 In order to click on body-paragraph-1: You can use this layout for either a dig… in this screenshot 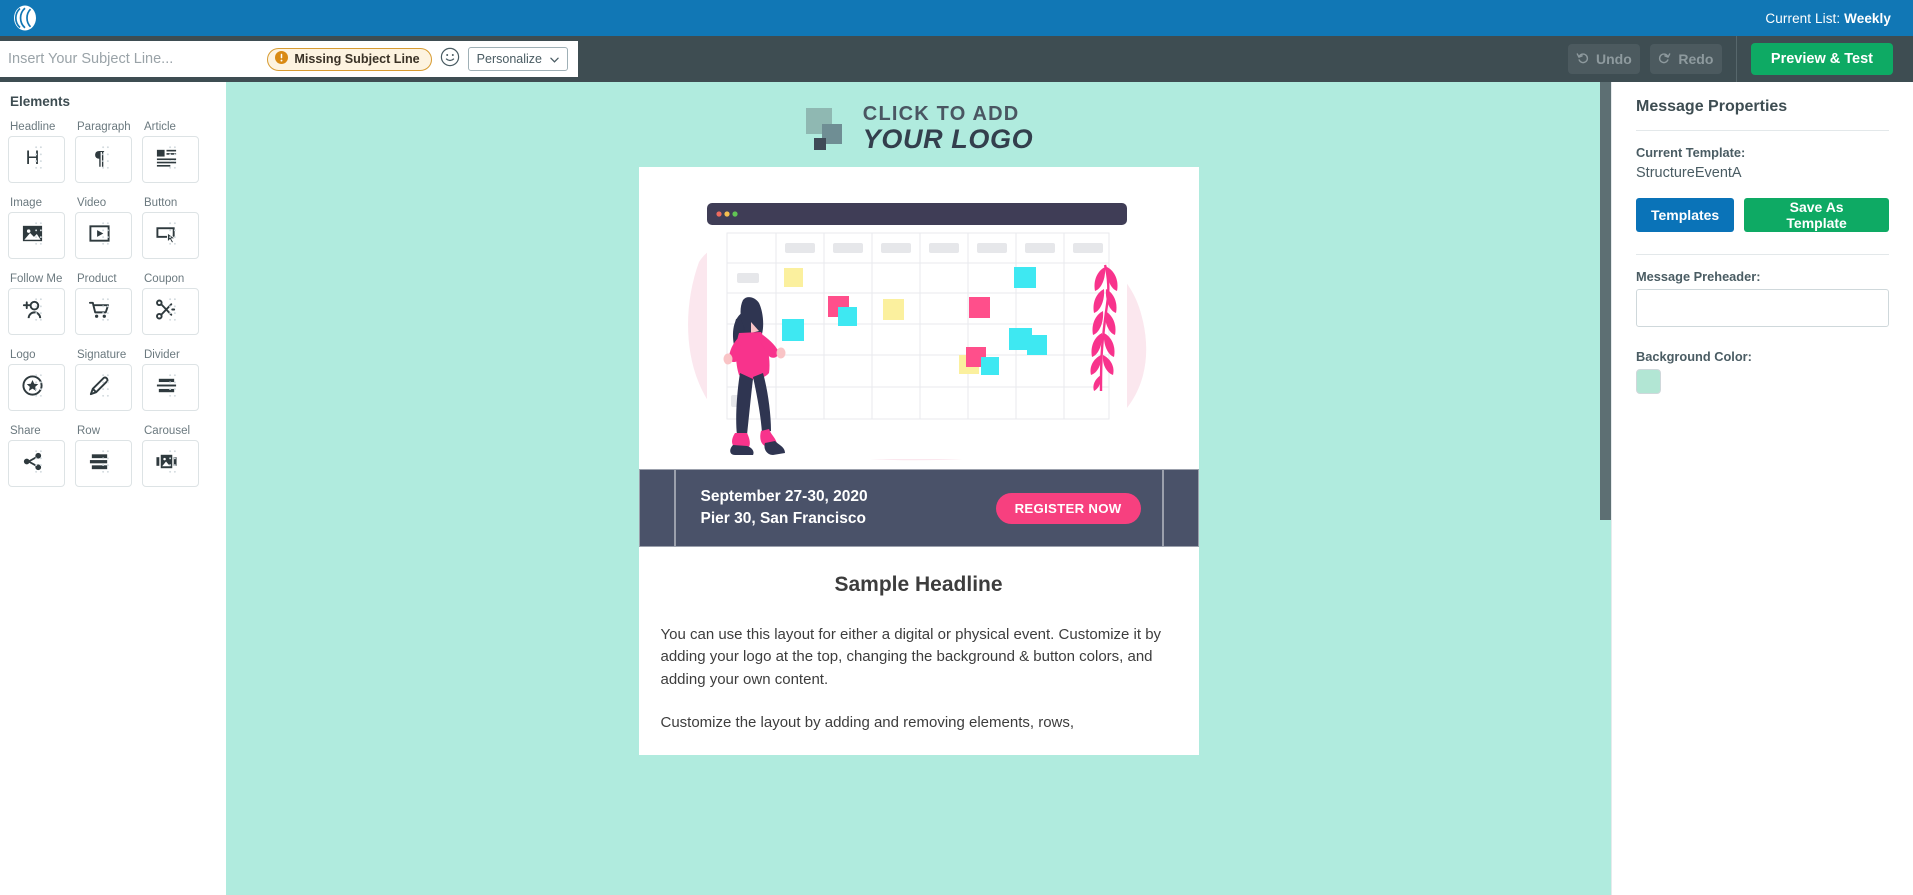, I will do `click(919, 657)`.